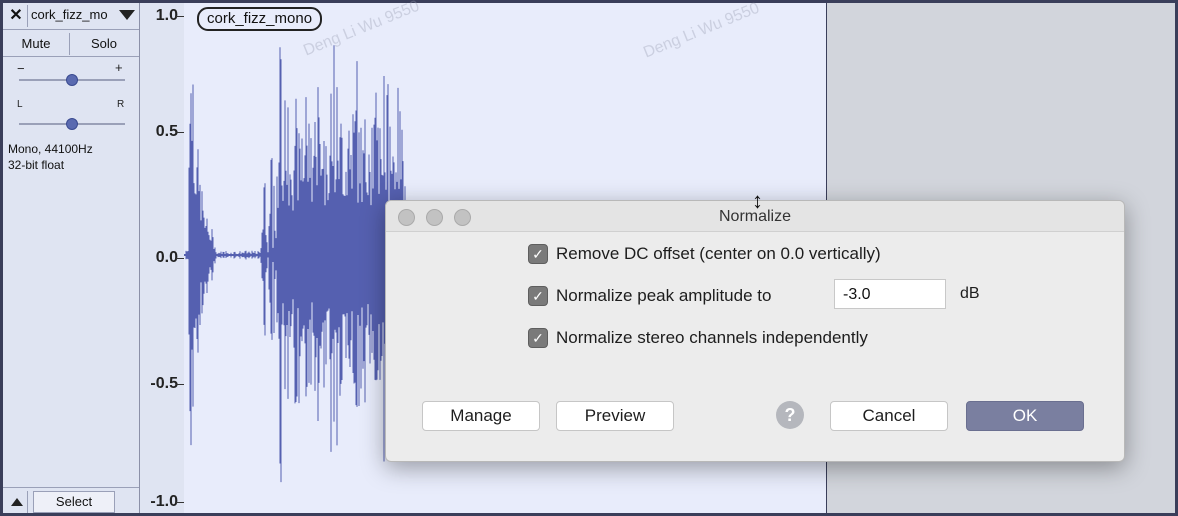 The height and width of the screenshot is (516, 1178). Describe the element at coordinates (538, 296) in the screenshot. I see `normalize-peak-checkbox: ✓` at that location.